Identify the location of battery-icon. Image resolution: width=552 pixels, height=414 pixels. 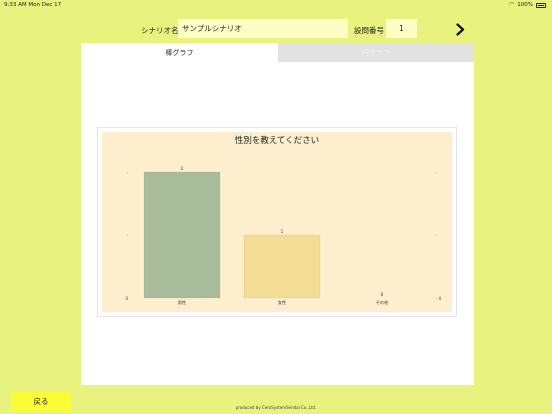
(541, 5).